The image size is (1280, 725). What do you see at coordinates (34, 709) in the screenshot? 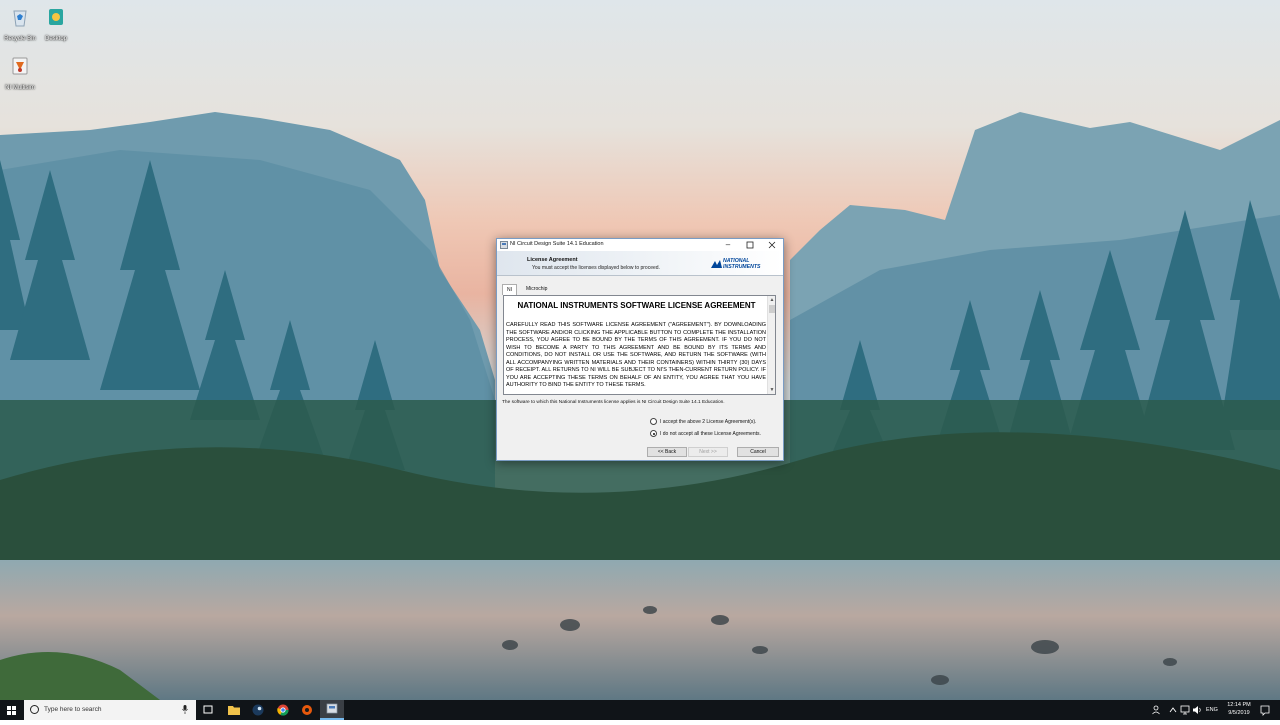
I see `search-icon` at bounding box center [34, 709].